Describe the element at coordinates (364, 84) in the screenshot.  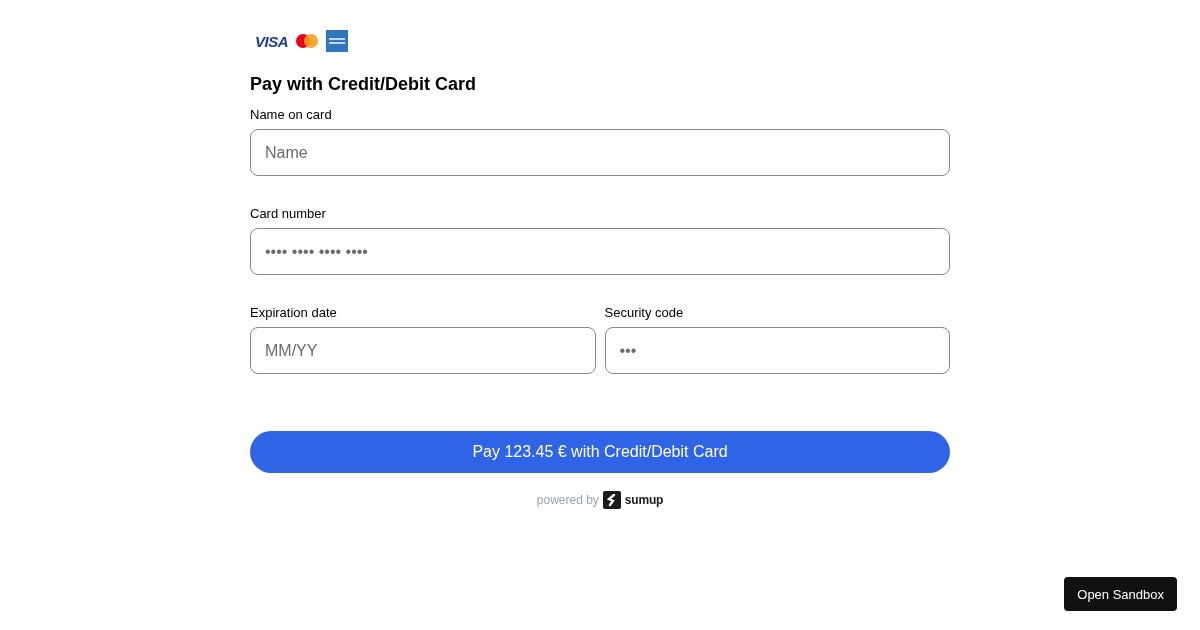
I see `form-title: Pay with Credit/Debit Card` at that location.